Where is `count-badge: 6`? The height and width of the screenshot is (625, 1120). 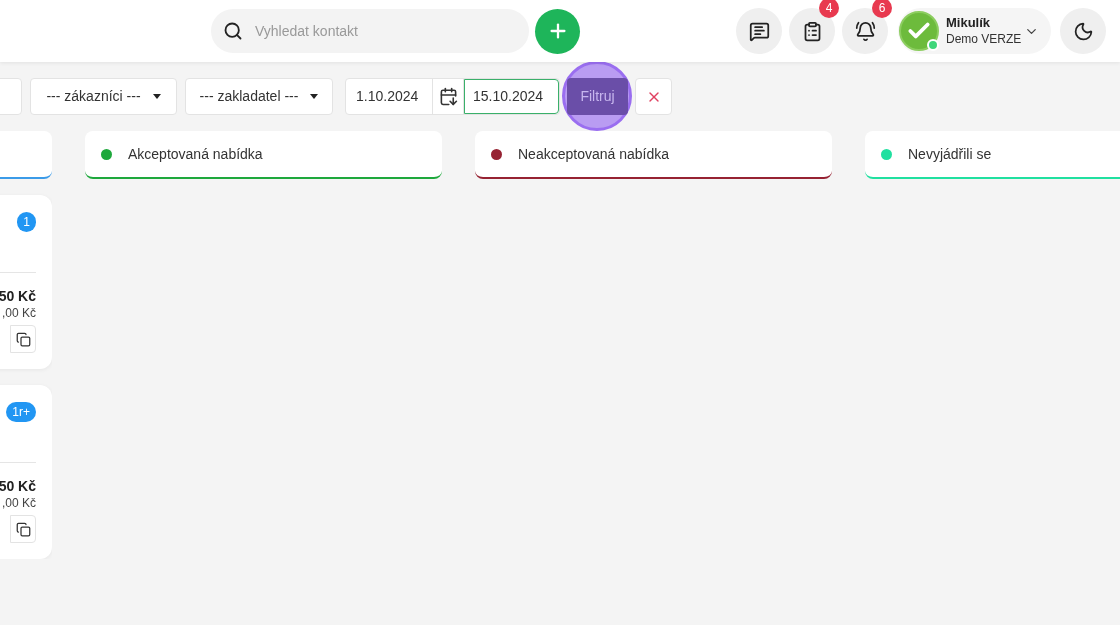 count-badge: 6 is located at coordinates (882, 9).